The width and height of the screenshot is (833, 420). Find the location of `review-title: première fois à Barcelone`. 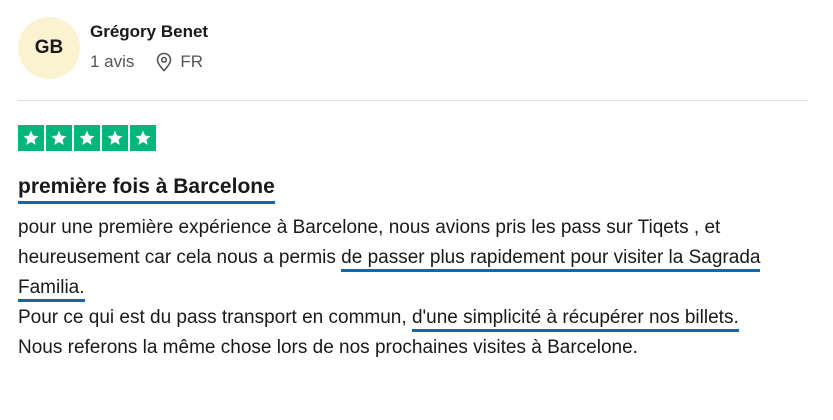

review-title: première fois à Barcelone is located at coordinates (146, 189).